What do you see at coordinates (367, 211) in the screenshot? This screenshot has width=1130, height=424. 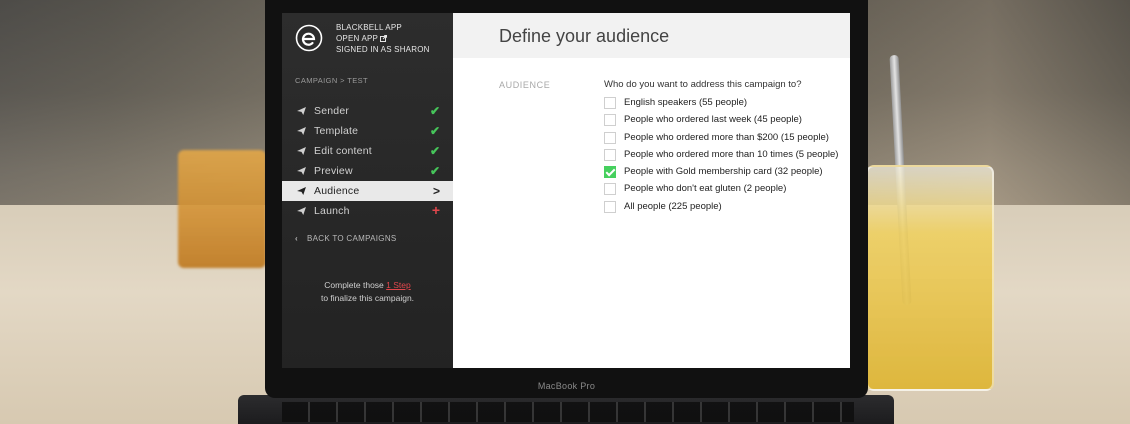 I see `step-launch: Launch +` at bounding box center [367, 211].